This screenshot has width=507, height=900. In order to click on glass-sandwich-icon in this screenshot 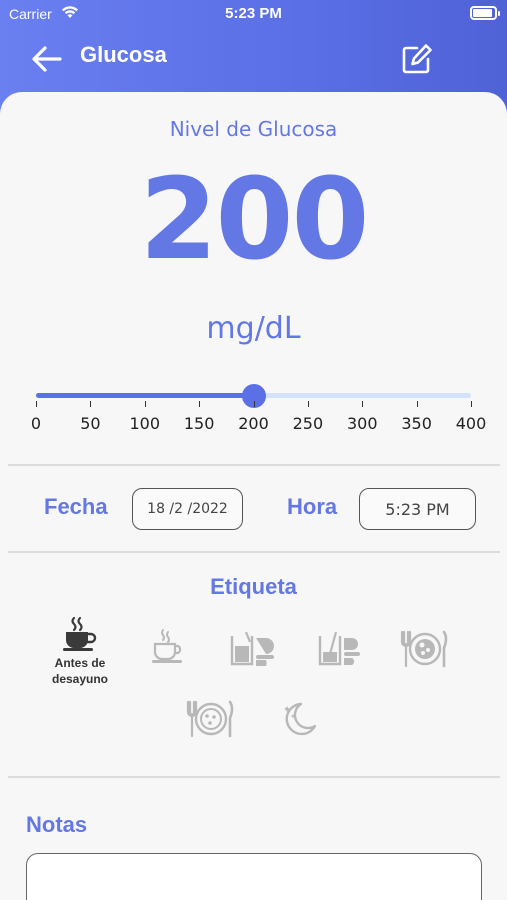, I will do `click(339, 648)`.